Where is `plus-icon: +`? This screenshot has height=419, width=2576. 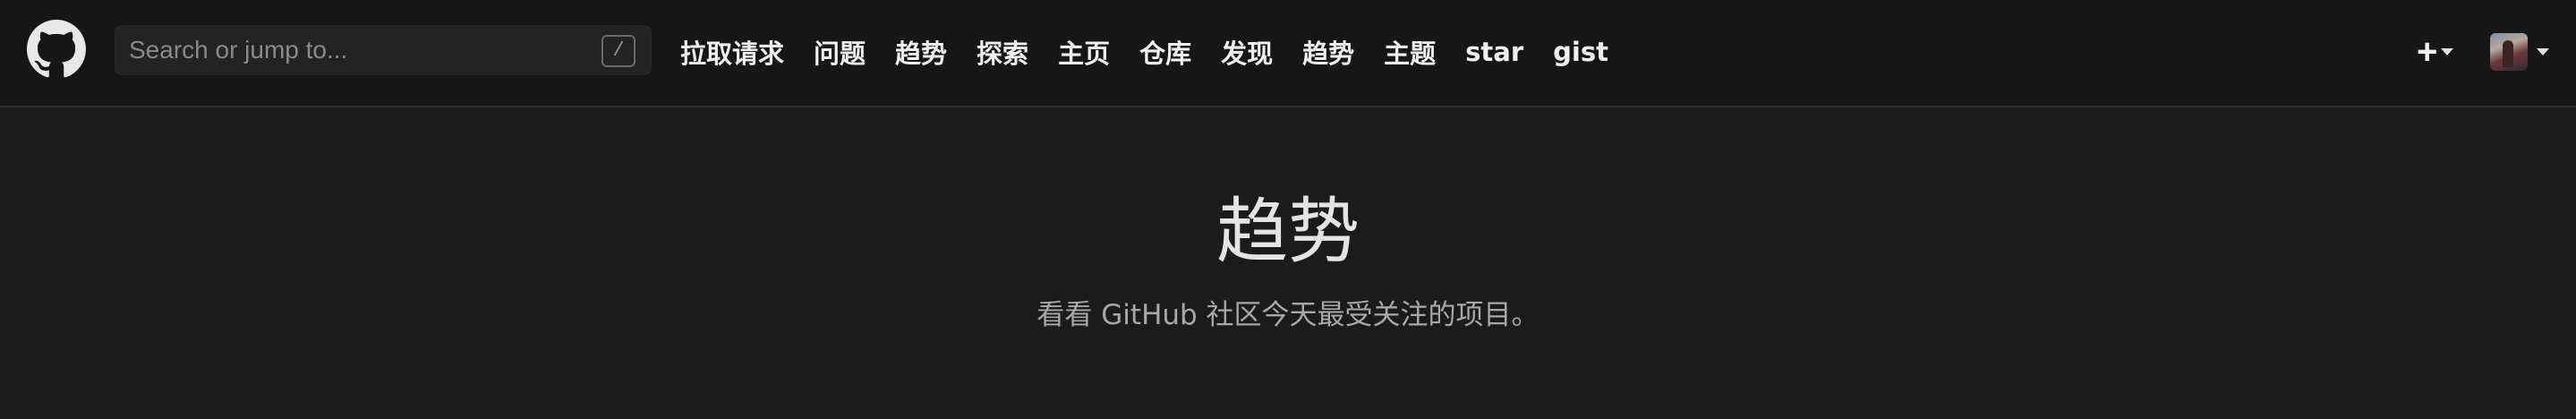
plus-icon: + is located at coordinates (2427, 52).